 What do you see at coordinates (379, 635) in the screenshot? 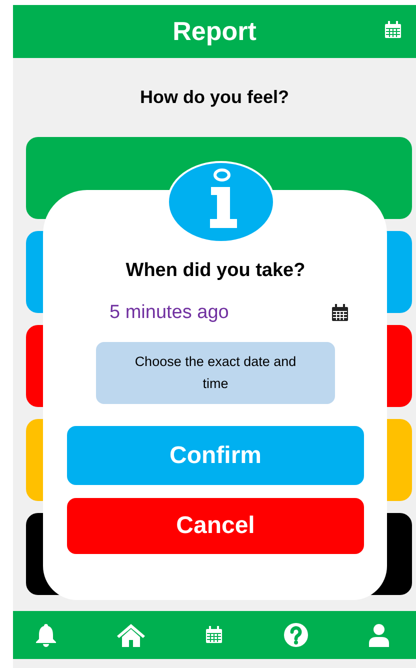
I see `profile-icon` at bounding box center [379, 635].